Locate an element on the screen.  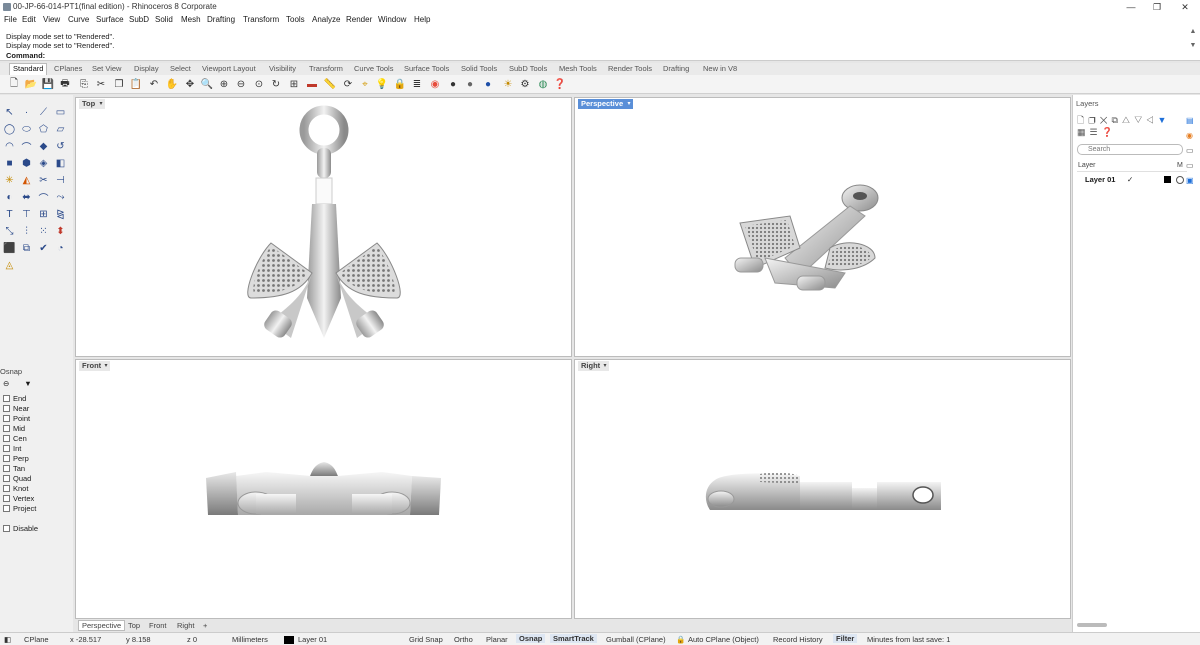
menu-analyze: Analyze is located at coordinates (326, 19).